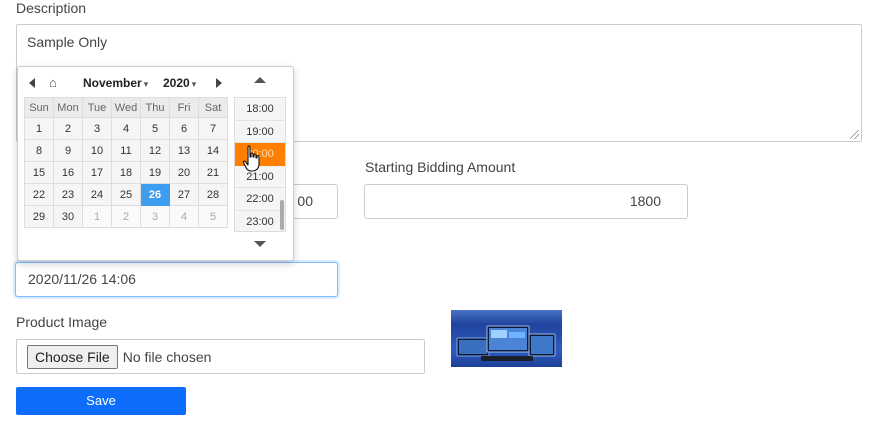 This screenshot has width=885, height=425. I want to click on day-cell: 21, so click(213, 172).